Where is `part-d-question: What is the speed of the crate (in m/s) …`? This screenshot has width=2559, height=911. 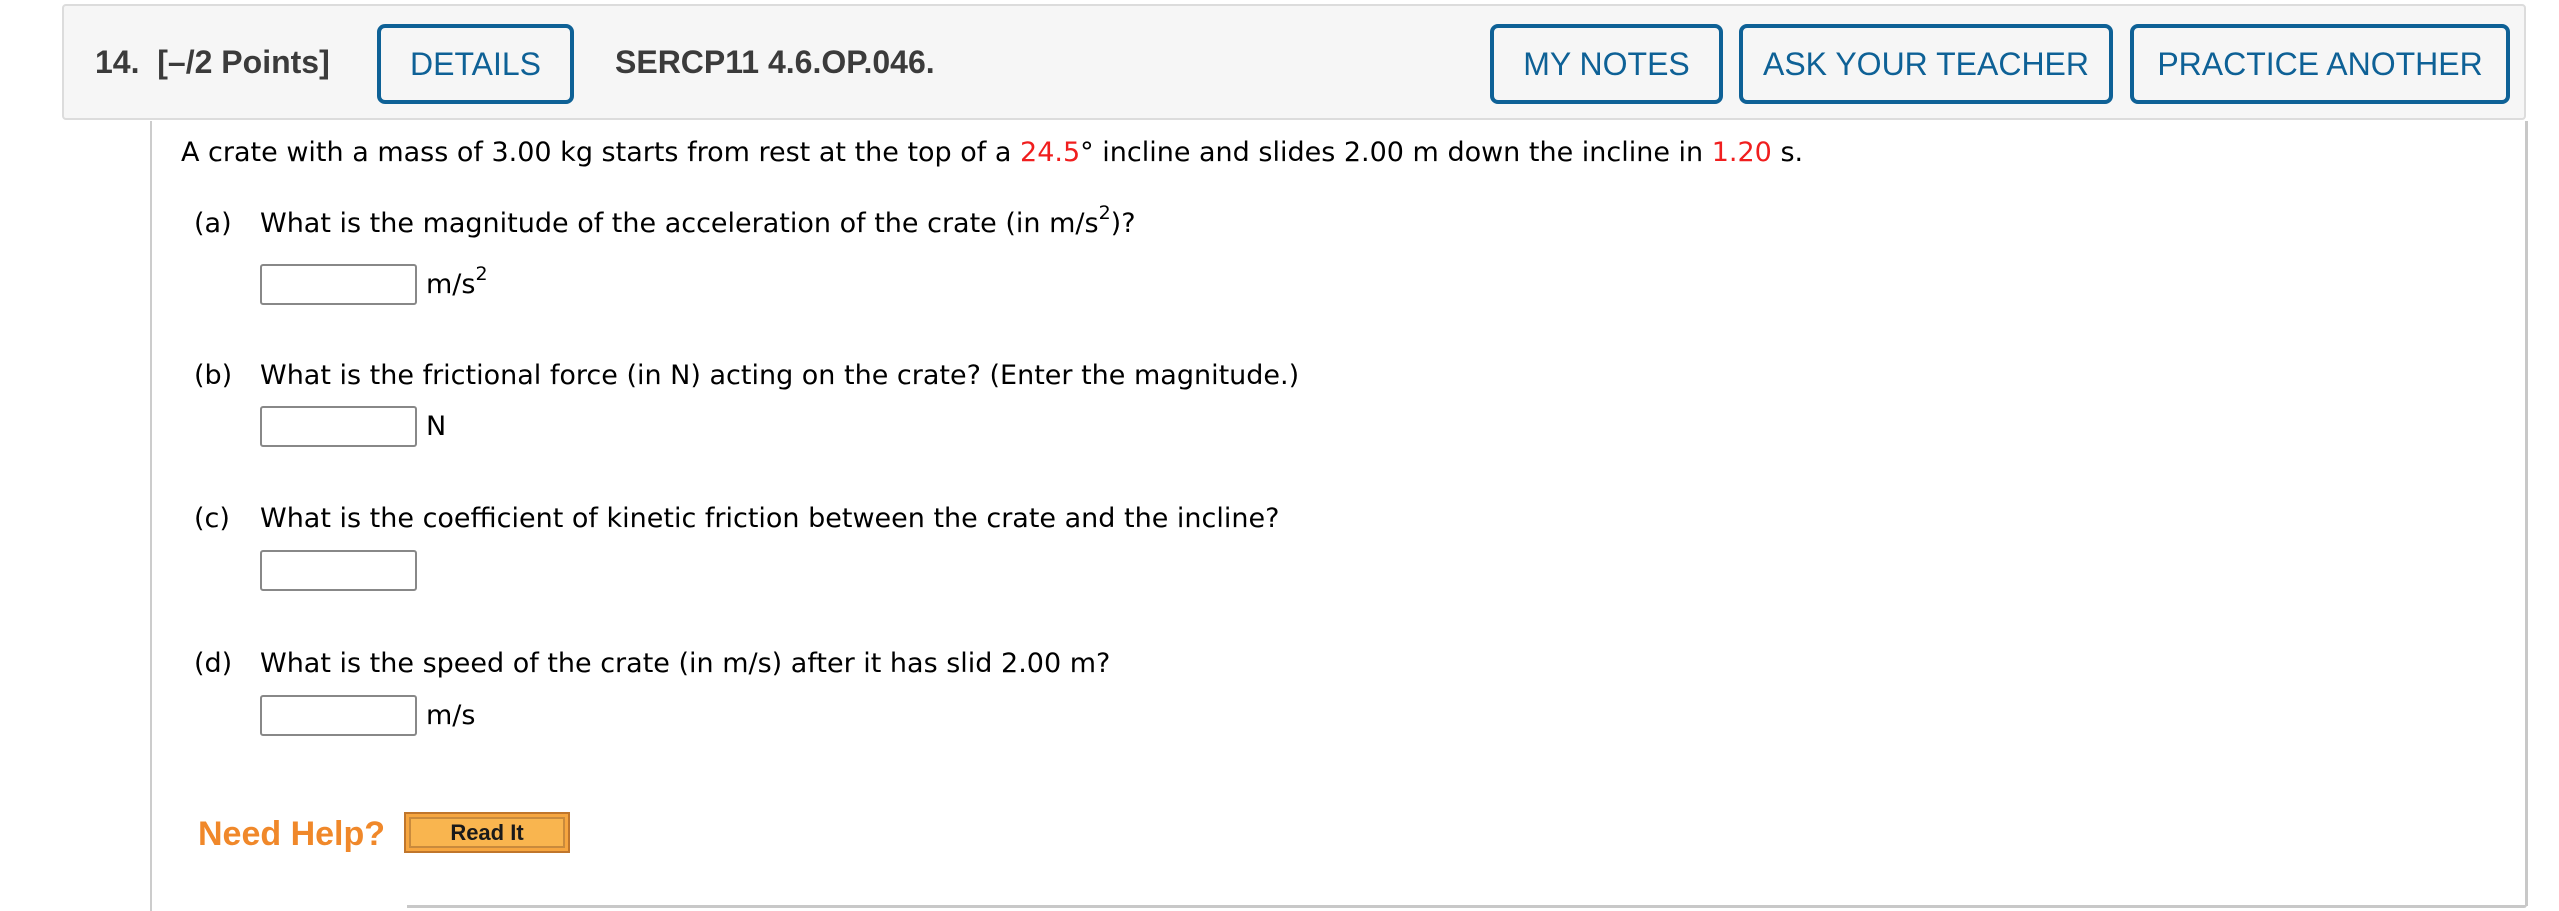
part-d-question: What is the speed of the crate (in m/s) … is located at coordinates (685, 663).